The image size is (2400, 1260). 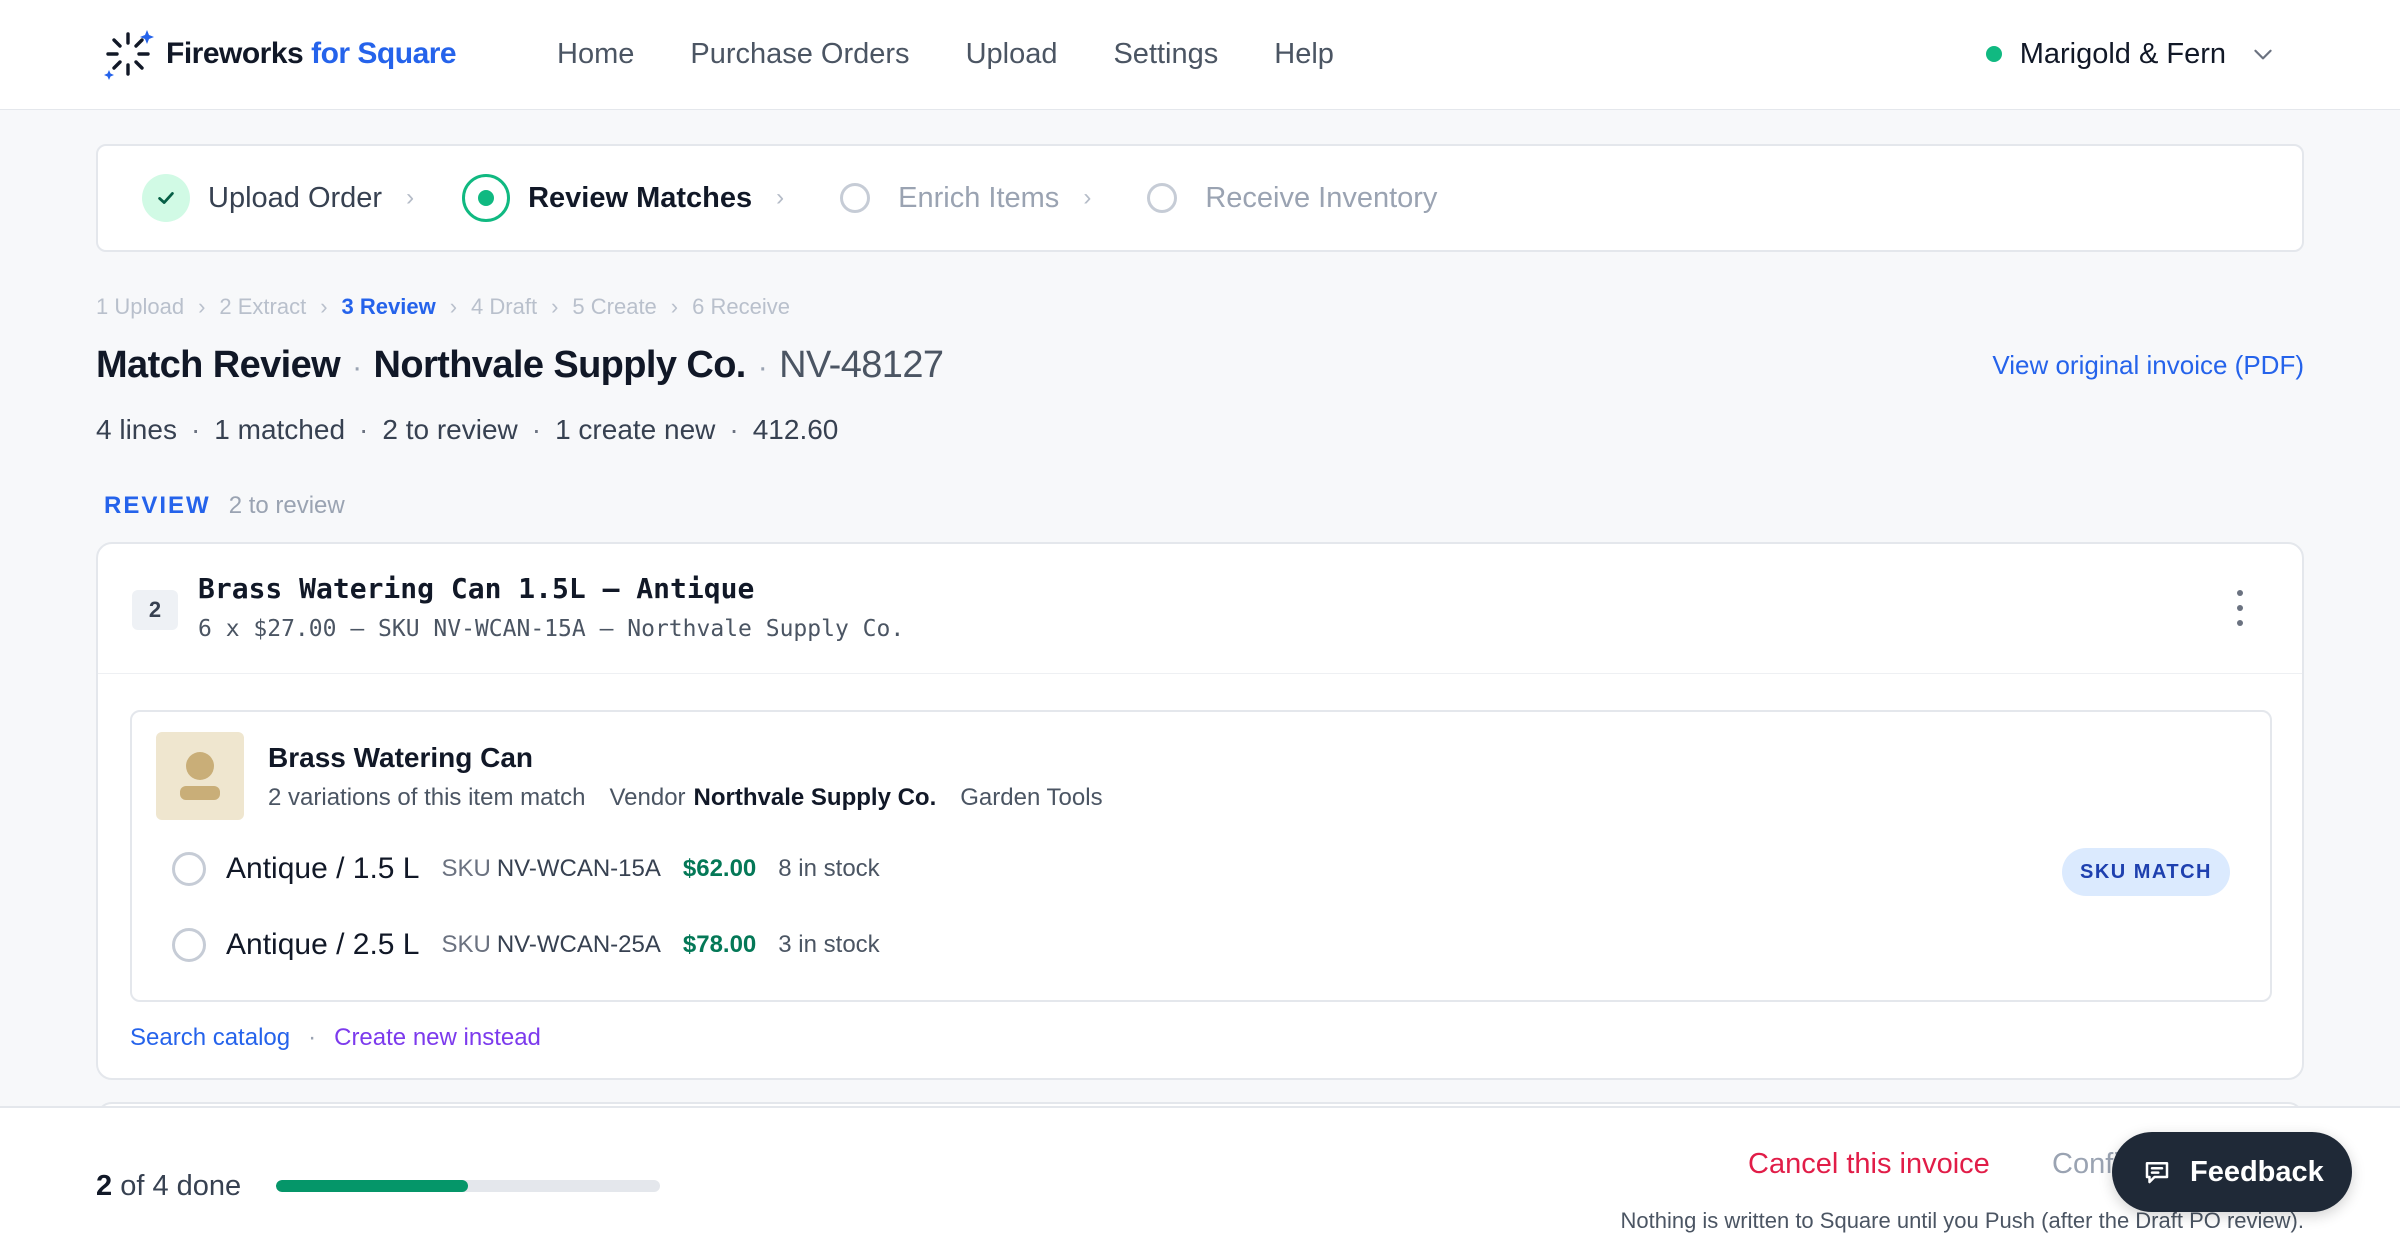 What do you see at coordinates (280, 429) in the screenshot?
I see `summary-matched: 1 matched` at bounding box center [280, 429].